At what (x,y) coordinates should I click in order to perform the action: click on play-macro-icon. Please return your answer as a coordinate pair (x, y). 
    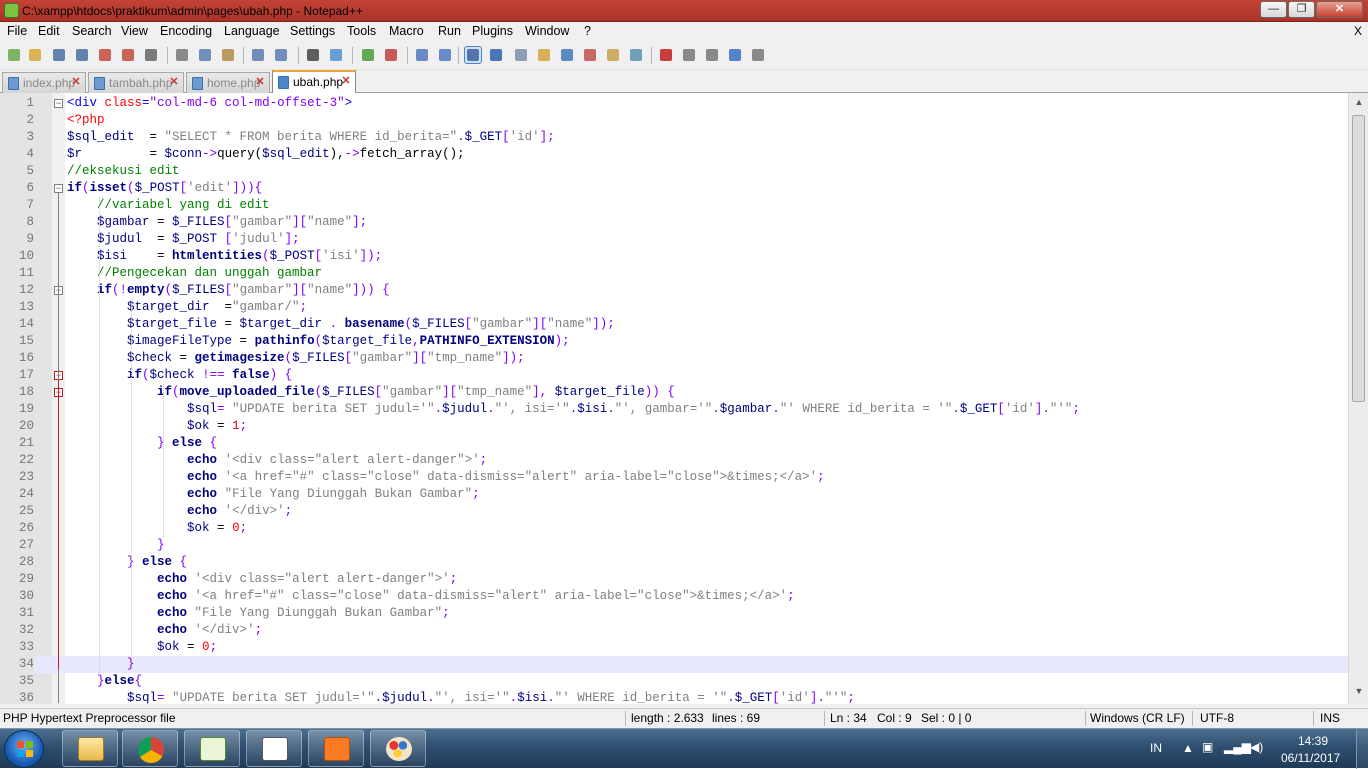
    Looking at the image, I should click on (712, 55).